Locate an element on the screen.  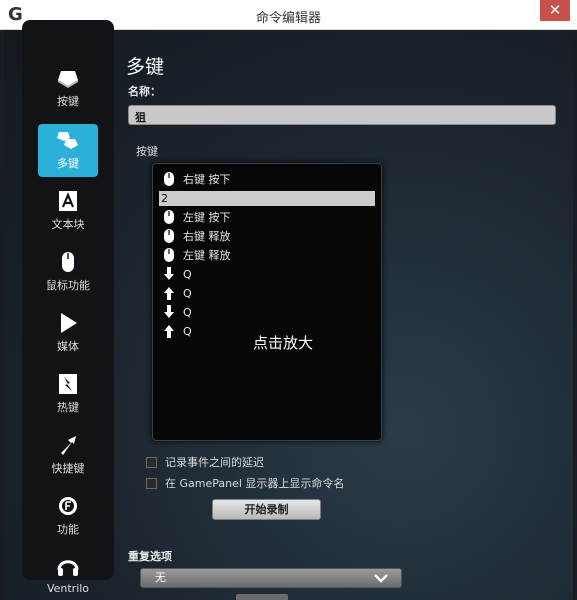
gamepanel-option: 在 GamePanel 显示器上显示命令名 is located at coordinates (245, 483).